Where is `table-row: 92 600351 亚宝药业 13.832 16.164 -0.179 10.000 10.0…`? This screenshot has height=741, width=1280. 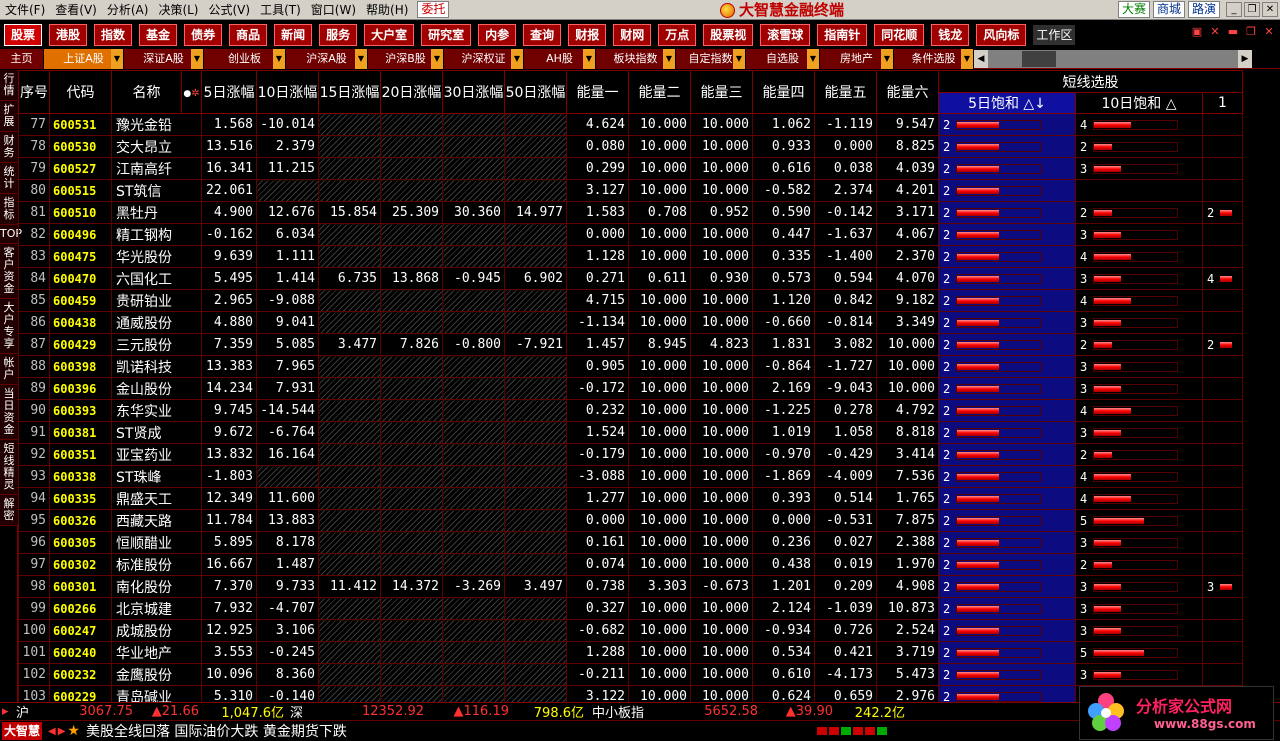
table-row: 92 600351 亚宝药业 13.832 16.164 -0.179 10.000 10.0… is located at coordinates (630, 454).